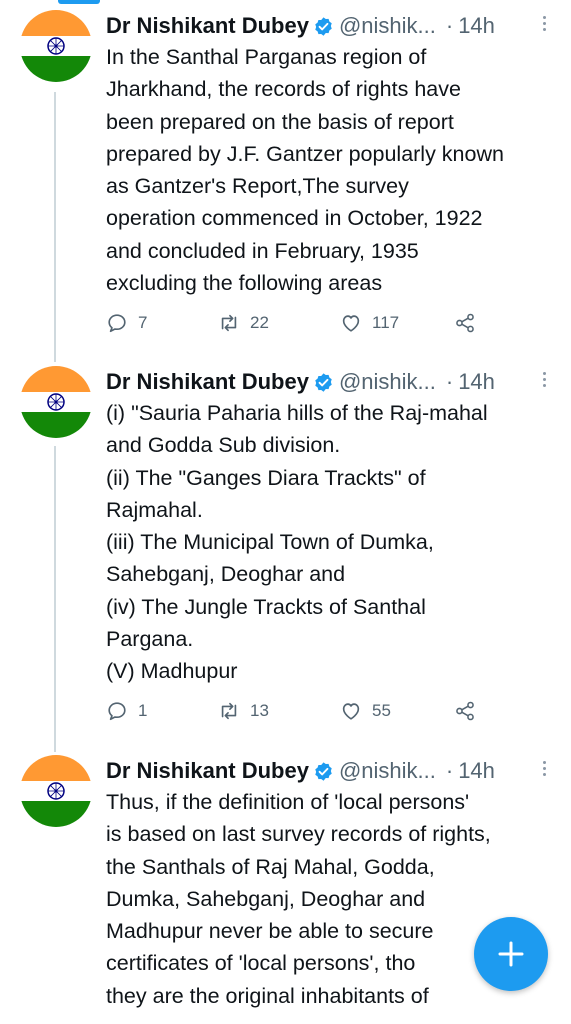 This screenshot has width=571, height=1024. What do you see at coordinates (386, 322) in the screenshot?
I see `like-count: 117` at bounding box center [386, 322].